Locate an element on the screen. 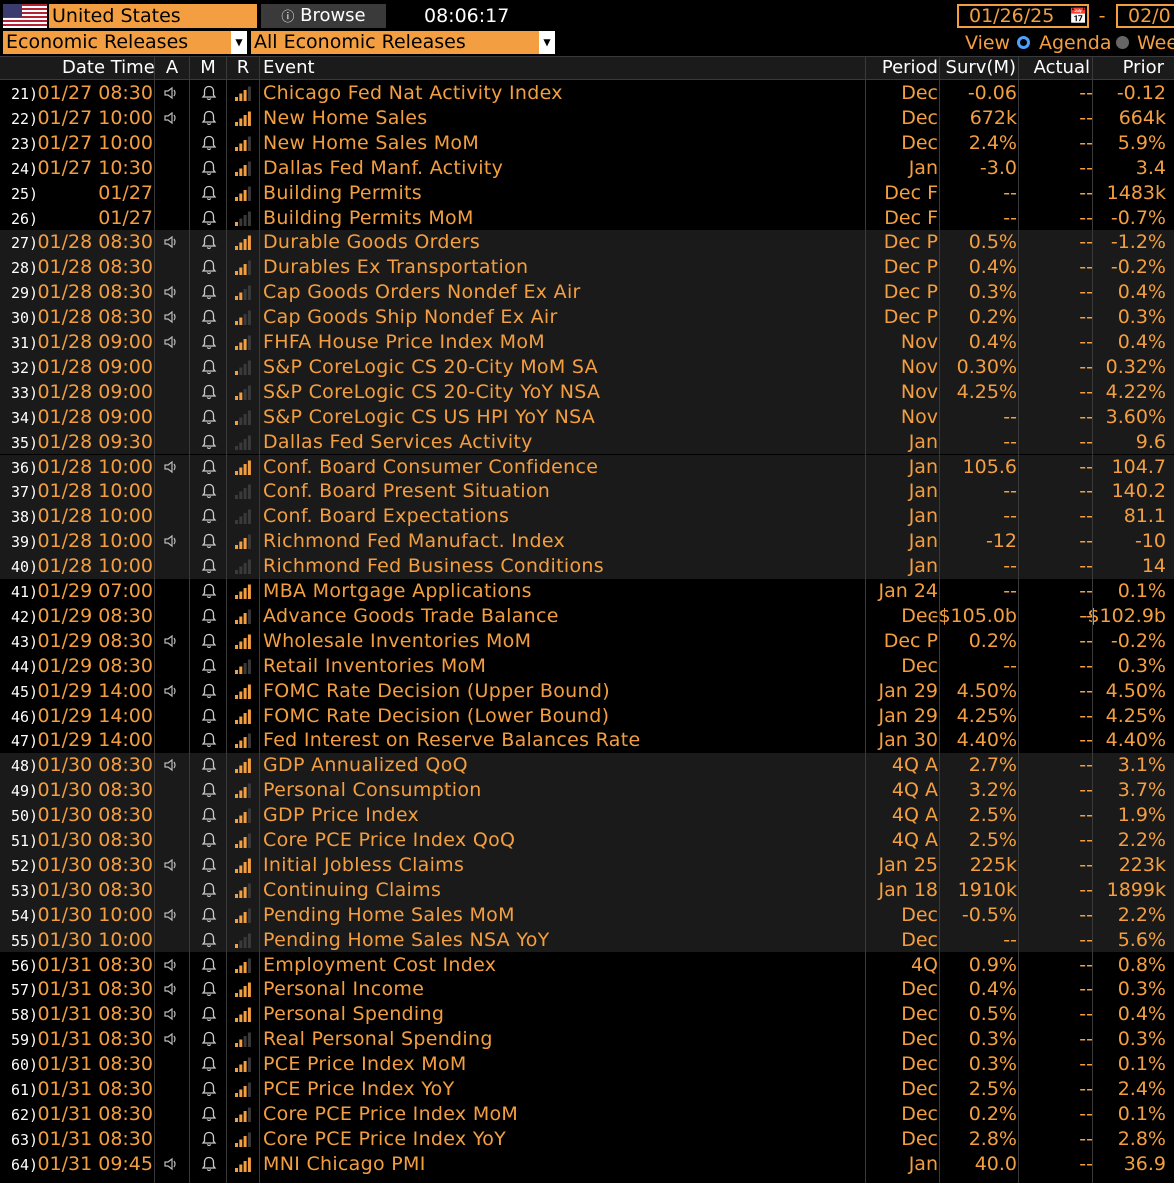 The height and width of the screenshot is (1183, 1174). week-radio is located at coordinates (1122, 42).